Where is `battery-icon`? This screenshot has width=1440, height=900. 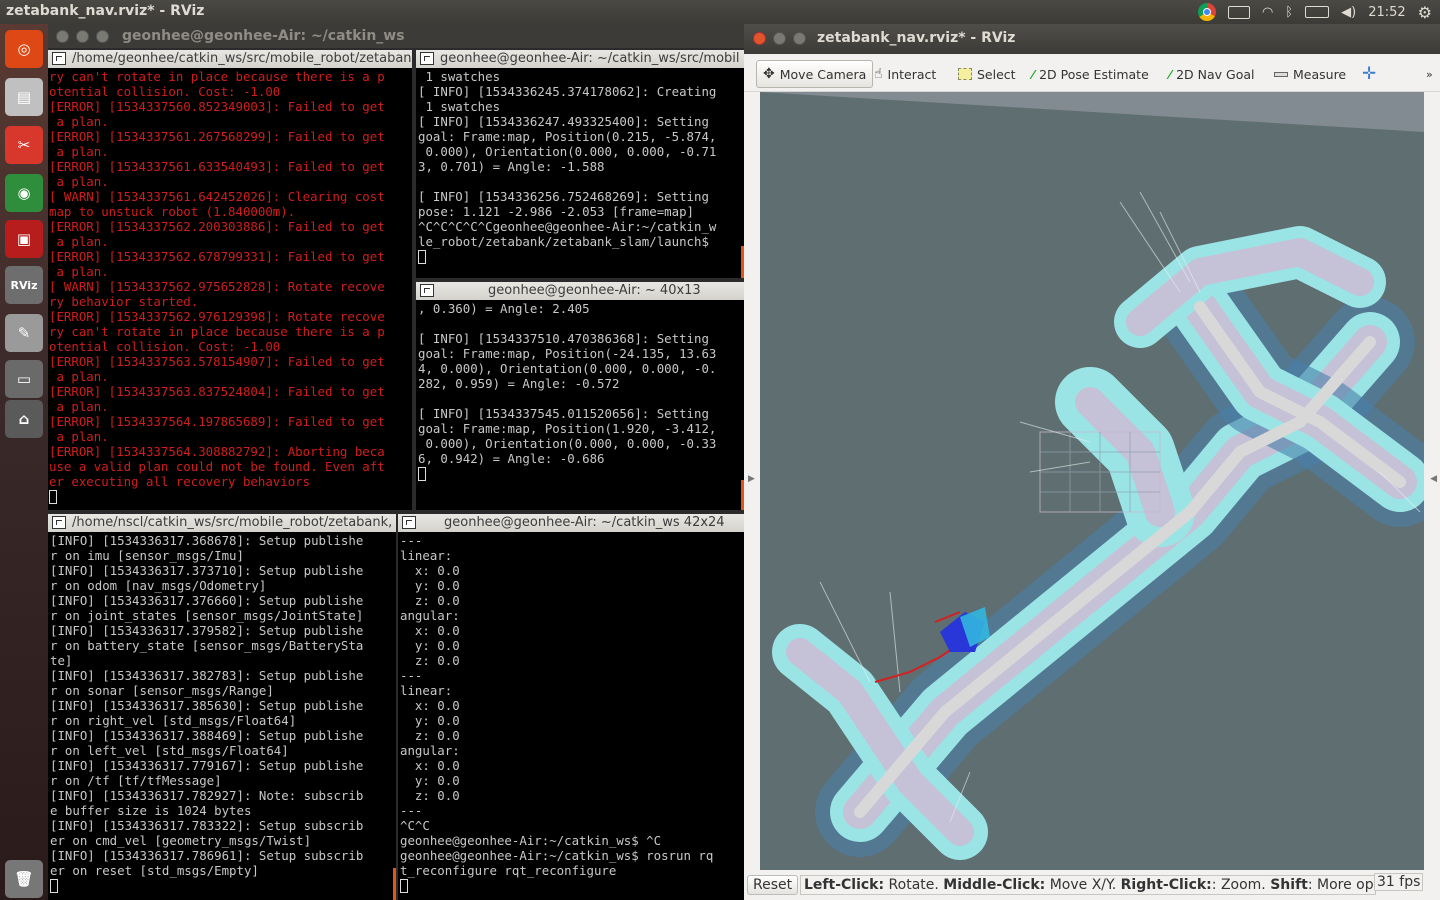
battery-icon is located at coordinates (1317, 12).